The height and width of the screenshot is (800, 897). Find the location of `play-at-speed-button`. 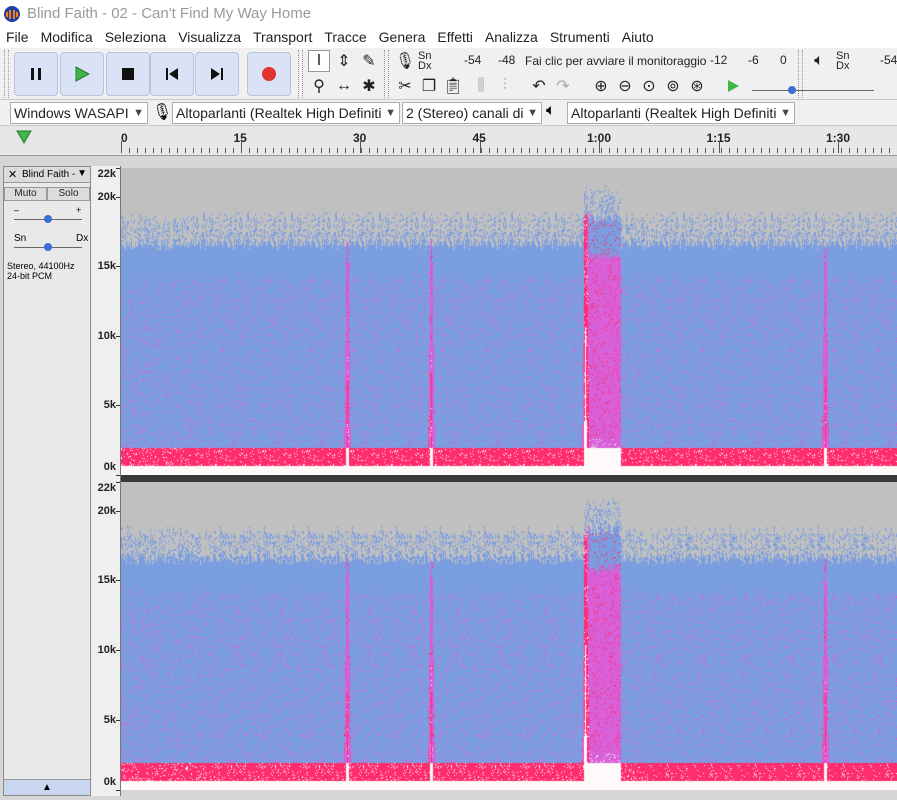

play-at-speed-button is located at coordinates (733, 86).